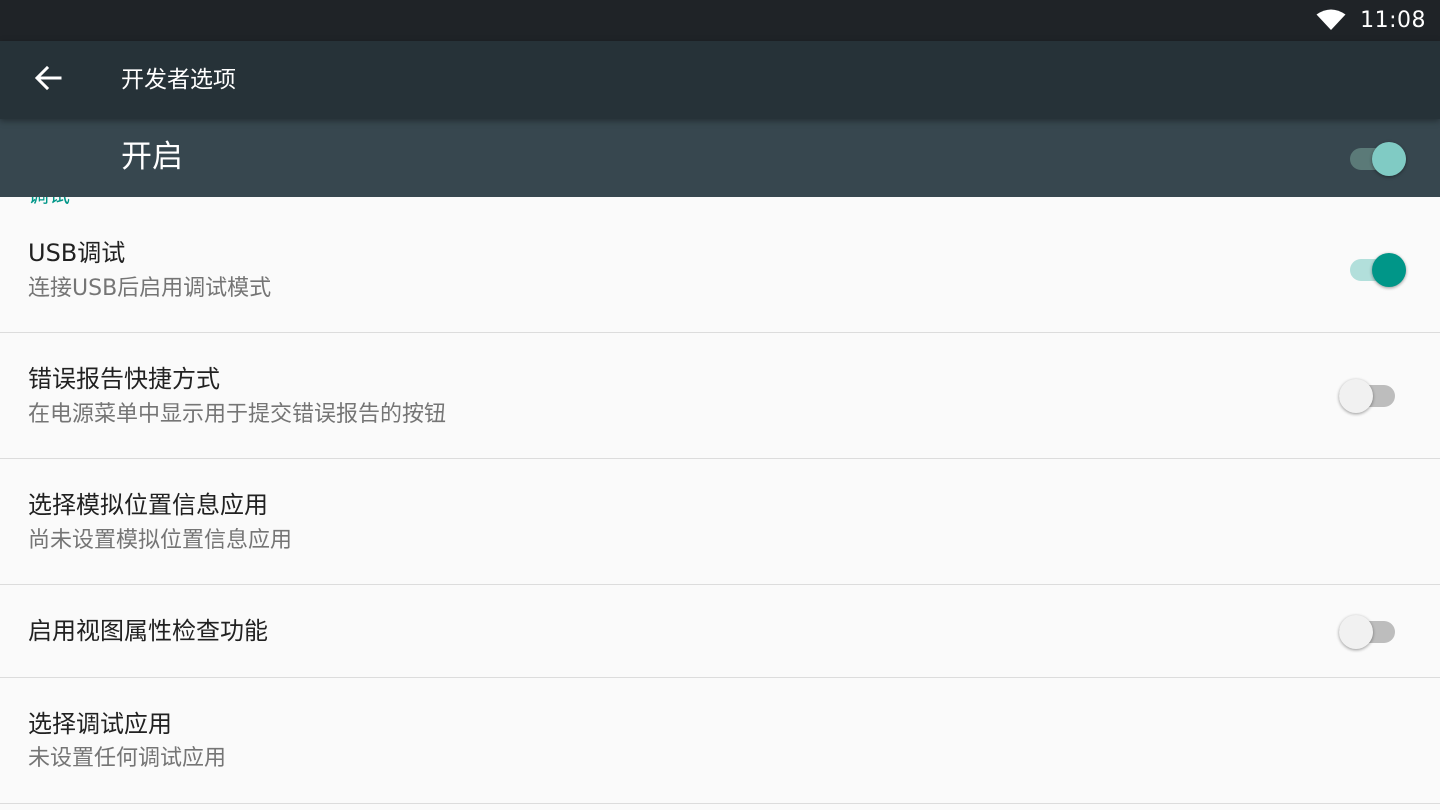  I want to click on status-time: 11:08, so click(1393, 20).